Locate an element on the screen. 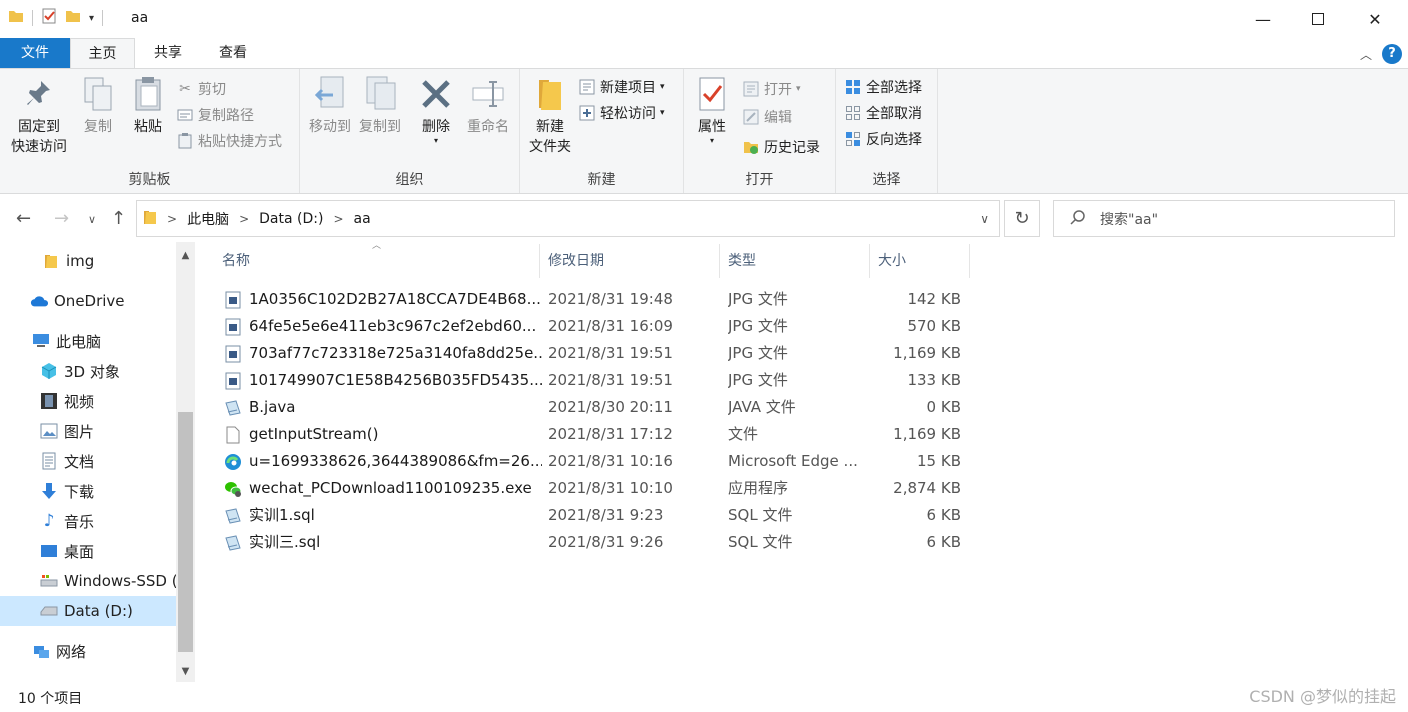  nav-item-this-pc: 此电脑 is located at coordinates (88, 341).